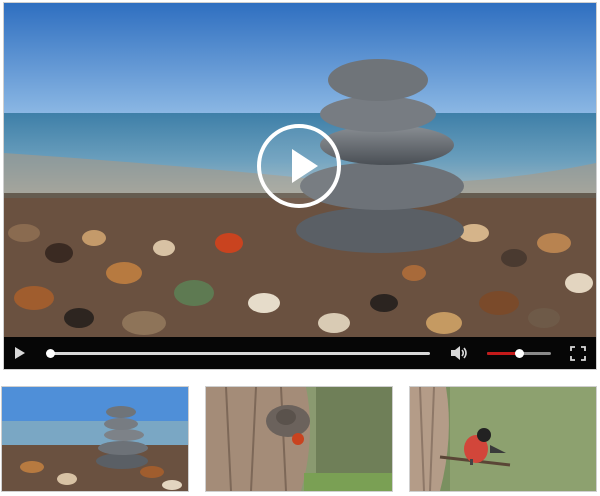 This screenshot has width=600, height=496. I want to click on progress-handle, so click(50, 353).